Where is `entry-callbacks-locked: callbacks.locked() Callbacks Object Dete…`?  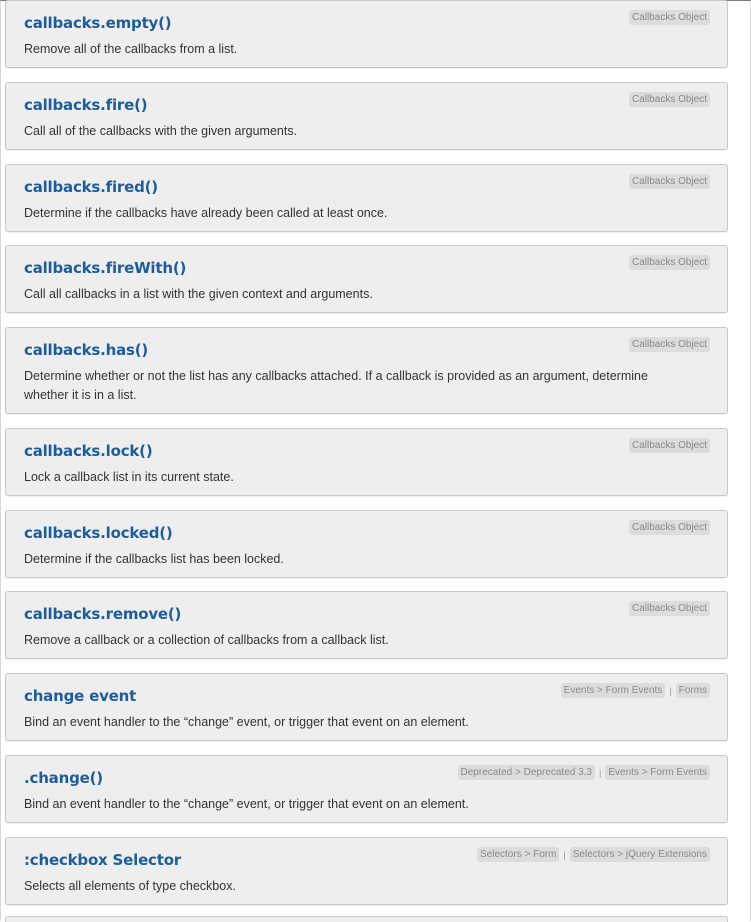
entry-callbacks-locked: callbacks.locked() Callbacks Object Dete… is located at coordinates (366, 544).